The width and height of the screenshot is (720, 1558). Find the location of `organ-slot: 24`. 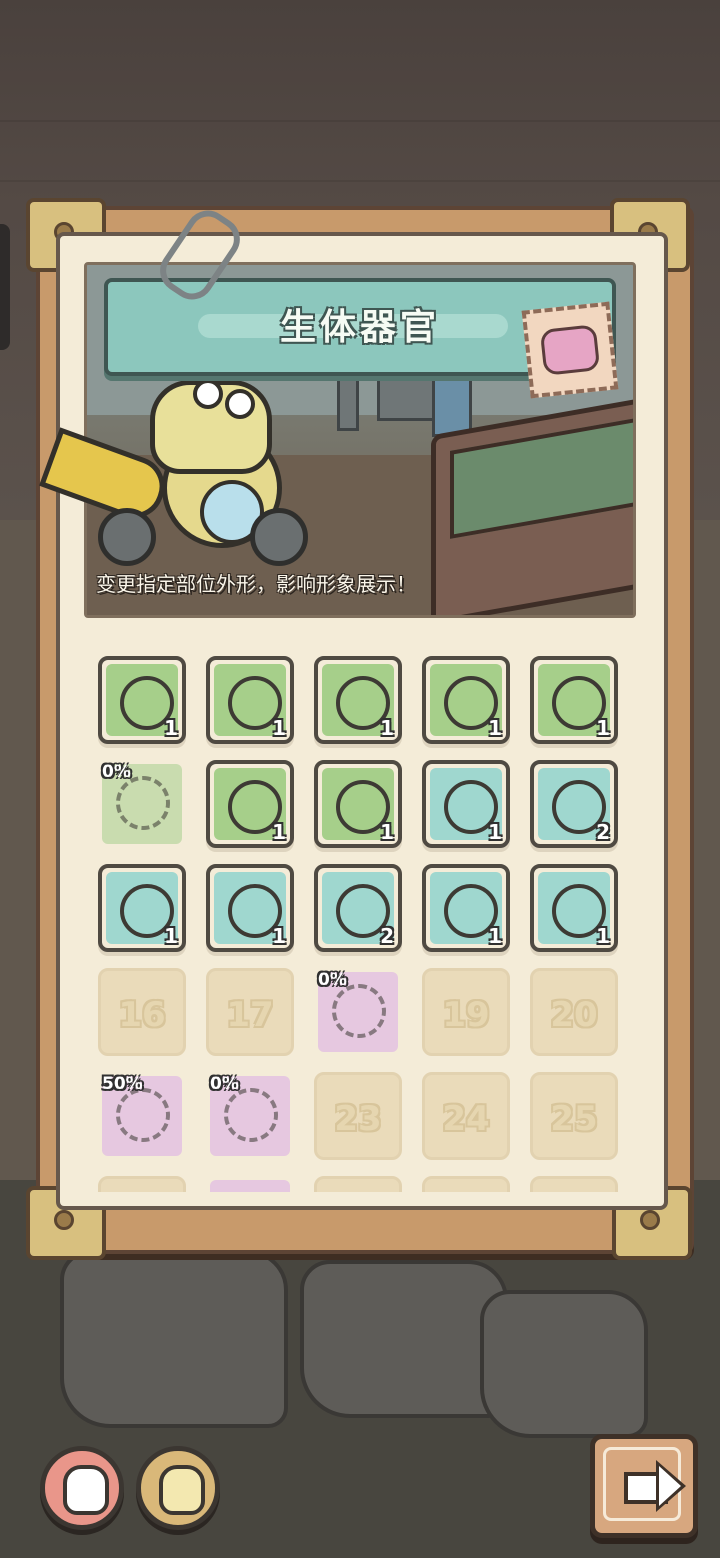

organ-slot: 24 is located at coordinates (466, 1116).